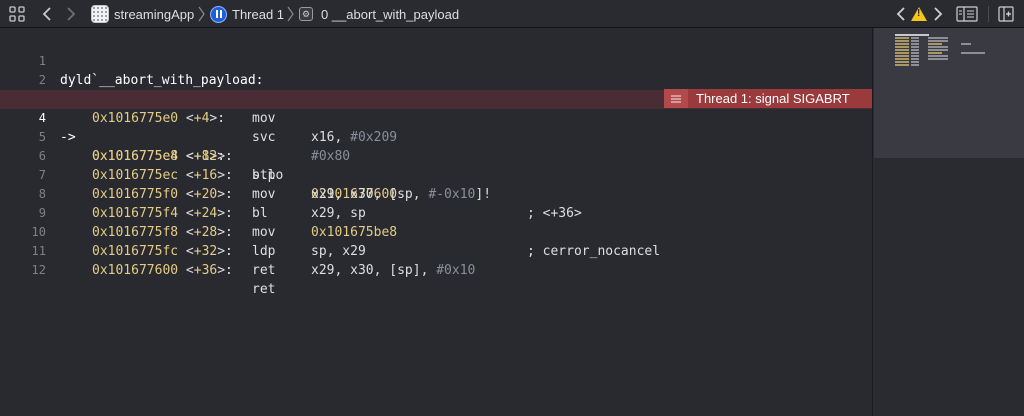  I want to click on previous-issue-chevron-icon, so click(901, 14).